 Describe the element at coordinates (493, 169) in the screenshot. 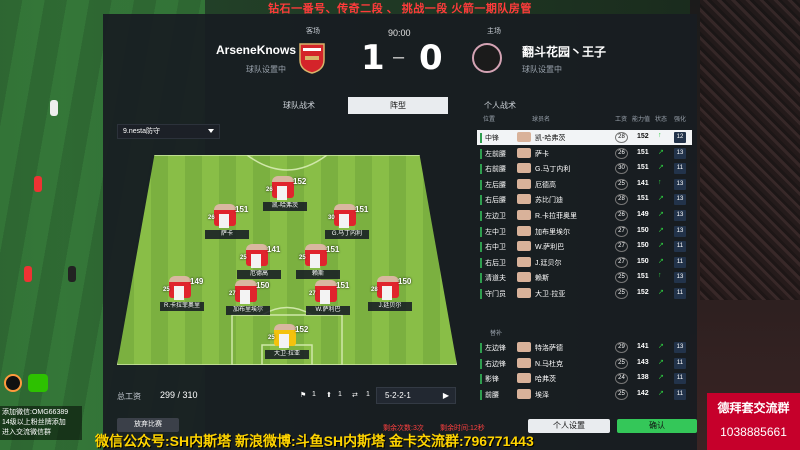

I see `row-position: 右前腰` at that location.